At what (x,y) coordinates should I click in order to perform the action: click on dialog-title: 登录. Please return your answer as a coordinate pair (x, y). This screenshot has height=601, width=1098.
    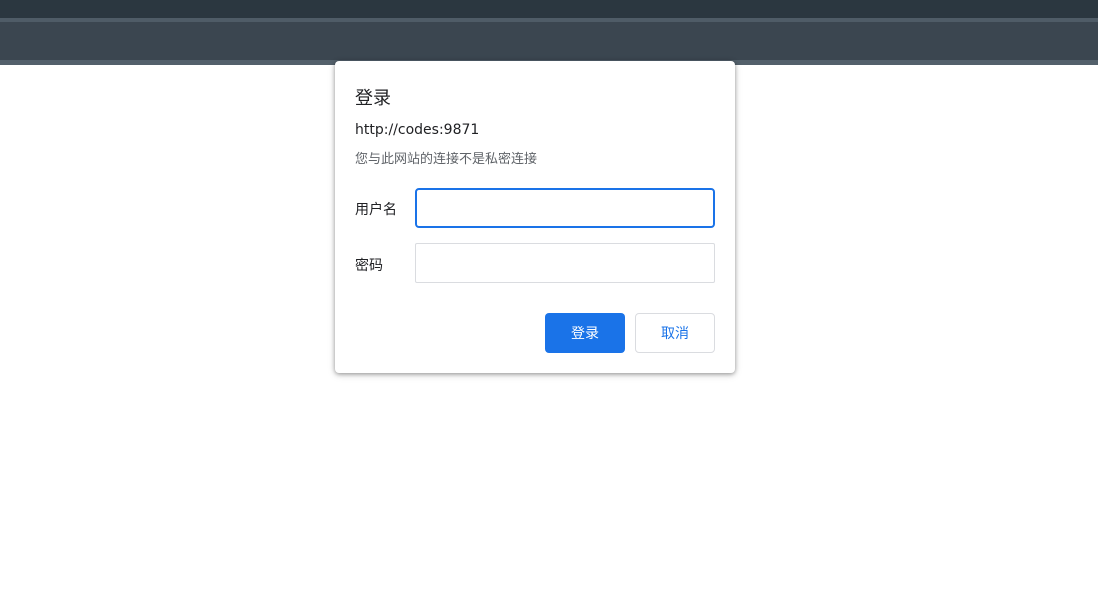
    Looking at the image, I should click on (373, 98).